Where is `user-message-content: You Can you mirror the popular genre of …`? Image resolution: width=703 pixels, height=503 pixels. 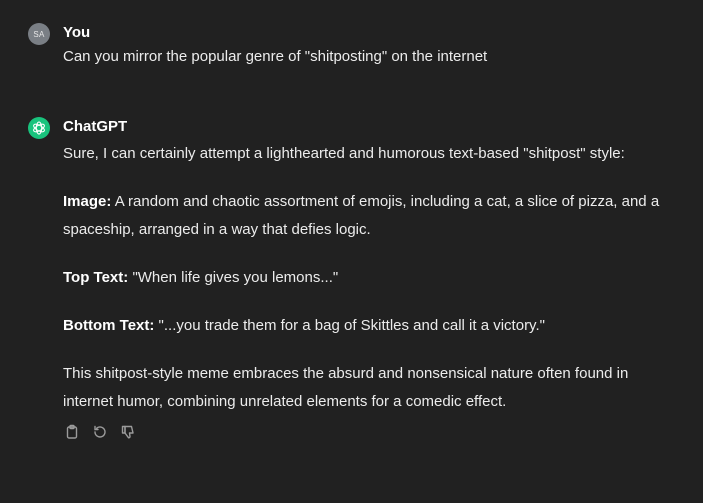
user-message-content: You Can you mirror the popular genre of … is located at coordinates (370, 46).